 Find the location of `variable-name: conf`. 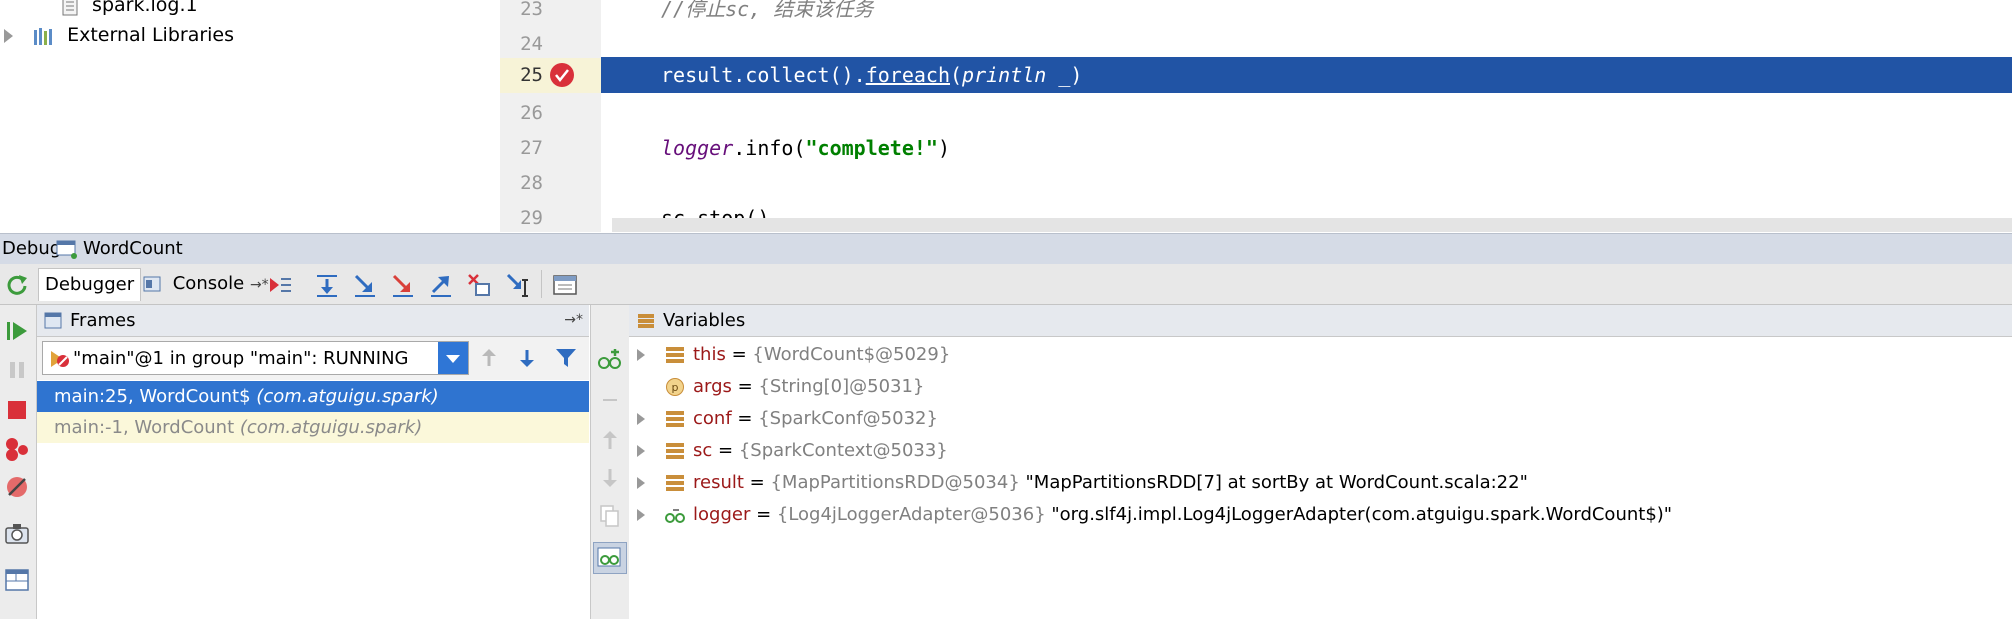

variable-name: conf is located at coordinates (712, 418).